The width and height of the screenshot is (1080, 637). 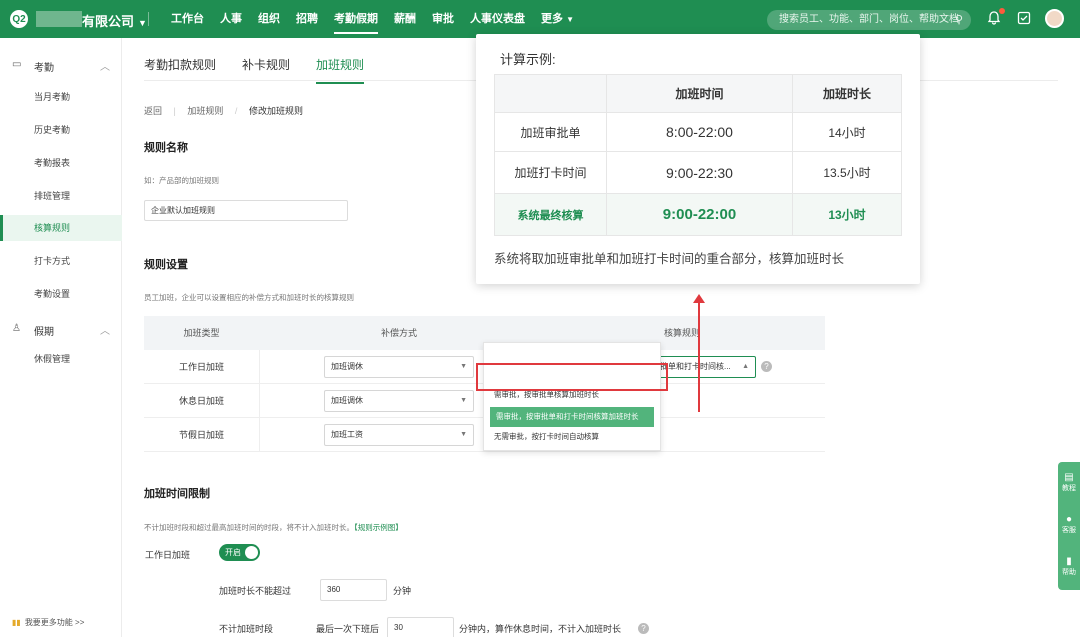 I want to click on avatar, so click(x=1054, y=18).